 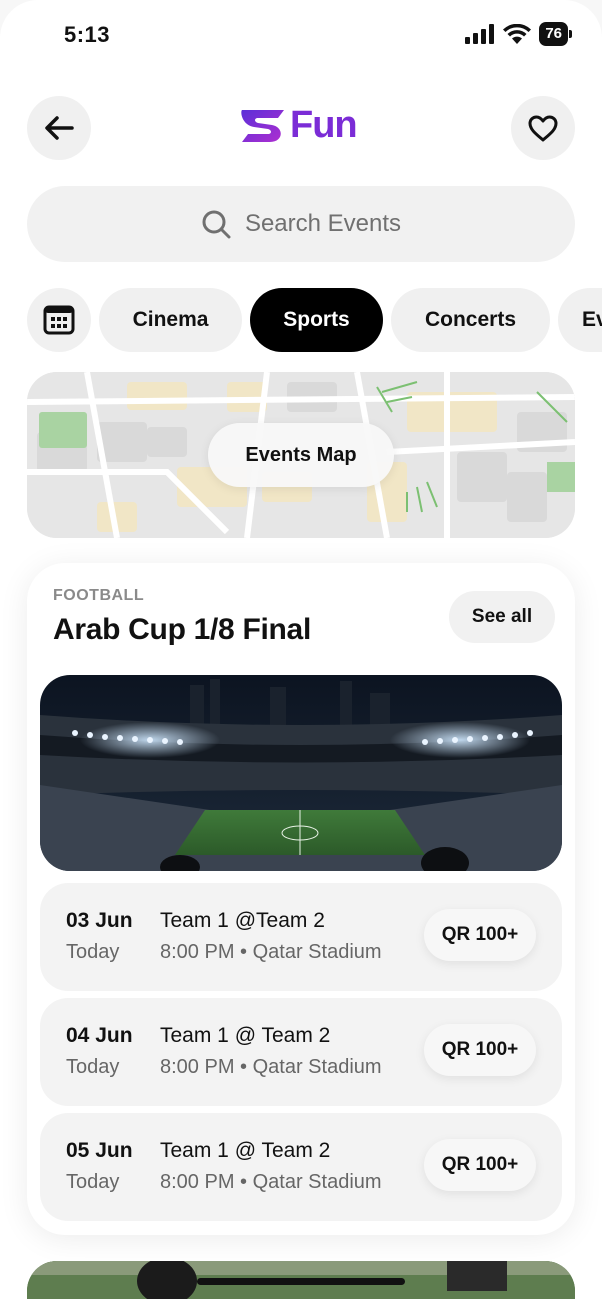 I want to click on event-teams: Team 1 @Team 2, so click(x=242, y=920).